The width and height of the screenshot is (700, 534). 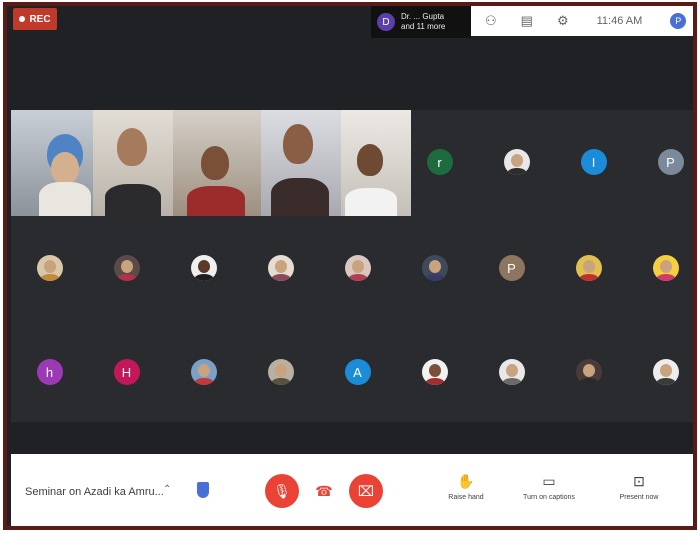 I want to click on hand-icon: ✋, so click(x=466, y=481).